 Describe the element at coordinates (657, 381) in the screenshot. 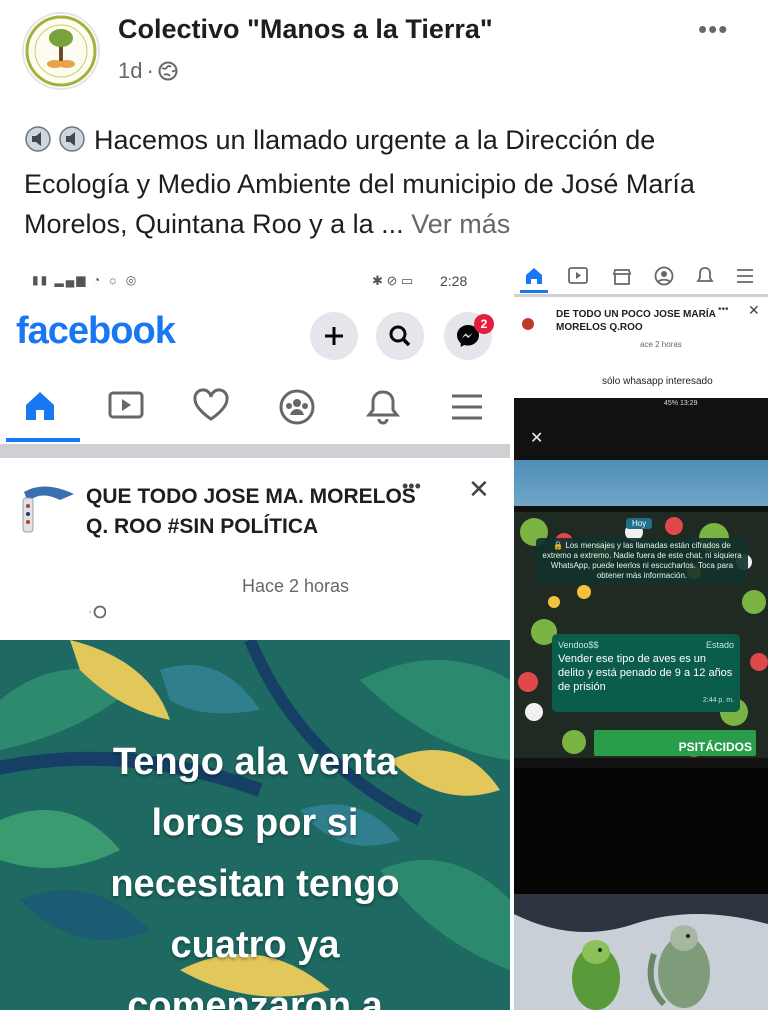

I see `mini-comment-text: sólo whasapp interesado` at that location.